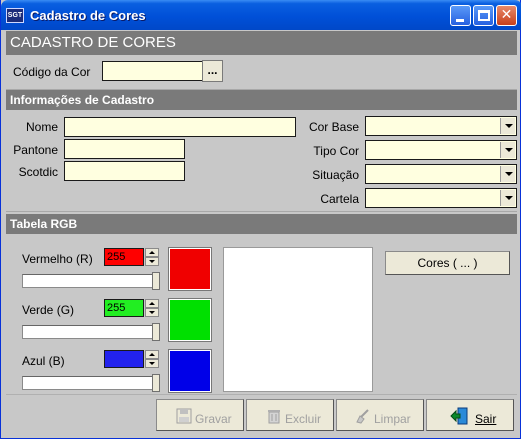 This screenshot has width=521, height=439. Describe the element at coordinates (460, 15) in the screenshot. I see `minimize-button` at that location.